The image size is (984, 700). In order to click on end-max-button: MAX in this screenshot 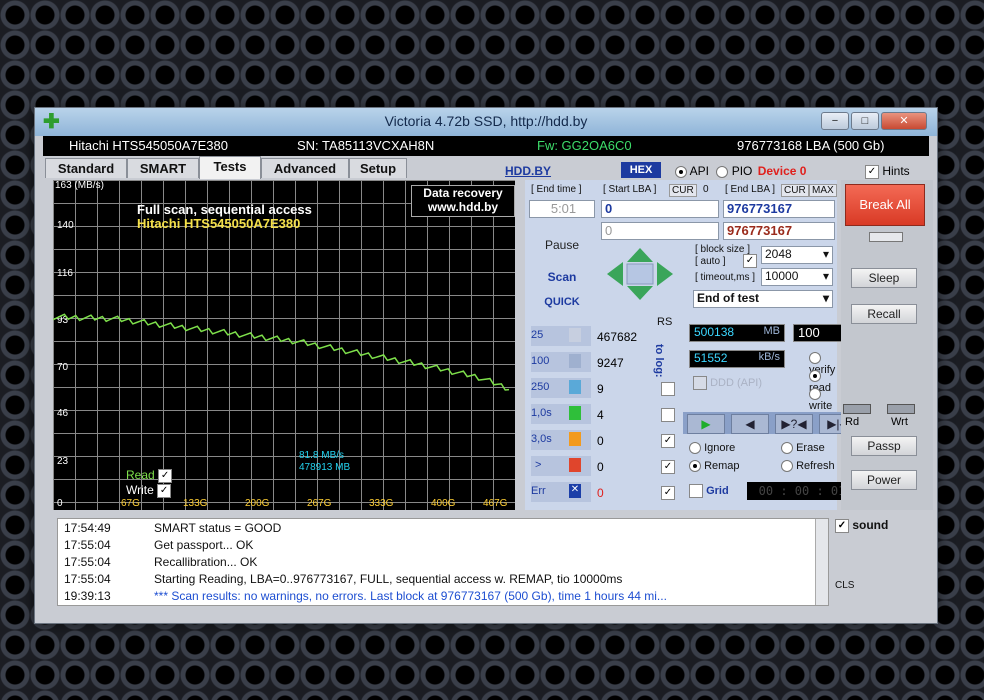, I will do `click(823, 190)`.